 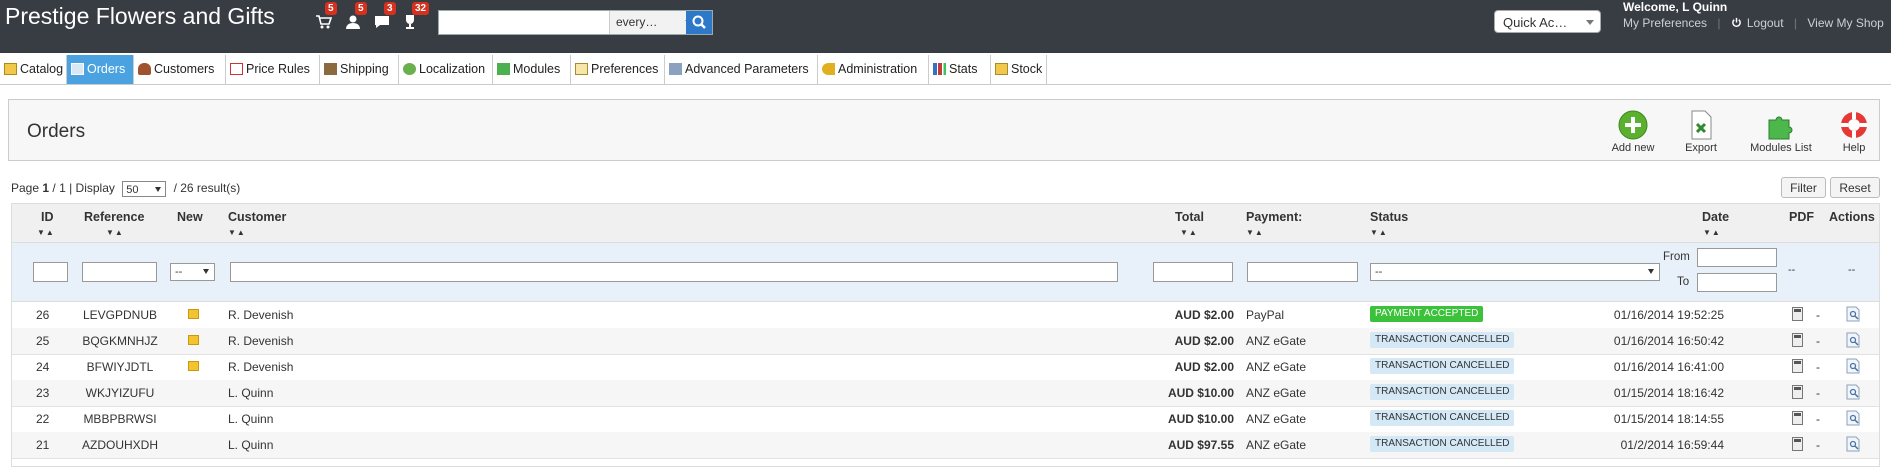 What do you see at coordinates (1001, 69) in the screenshot?
I see `stock-icon` at bounding box center [1001, 69].